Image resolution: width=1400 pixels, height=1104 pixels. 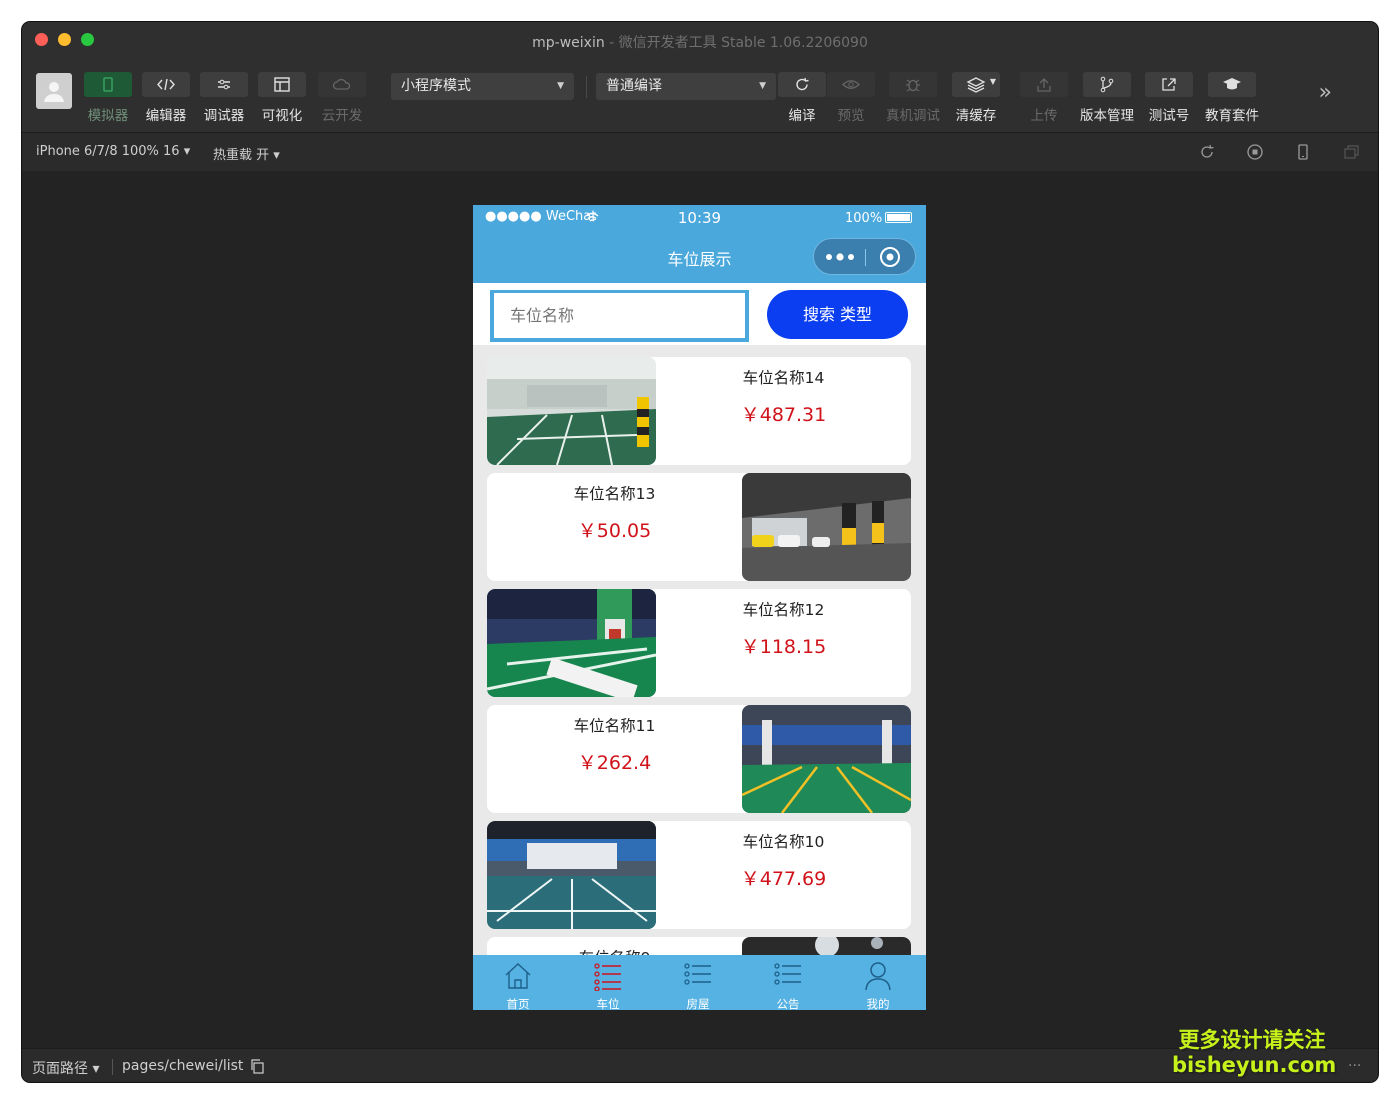 What do you see at coordinates (699, 411) in the screenshot?
I see `list-item: 车位名称14 ￥487.31` at bounding box center [699, 411].